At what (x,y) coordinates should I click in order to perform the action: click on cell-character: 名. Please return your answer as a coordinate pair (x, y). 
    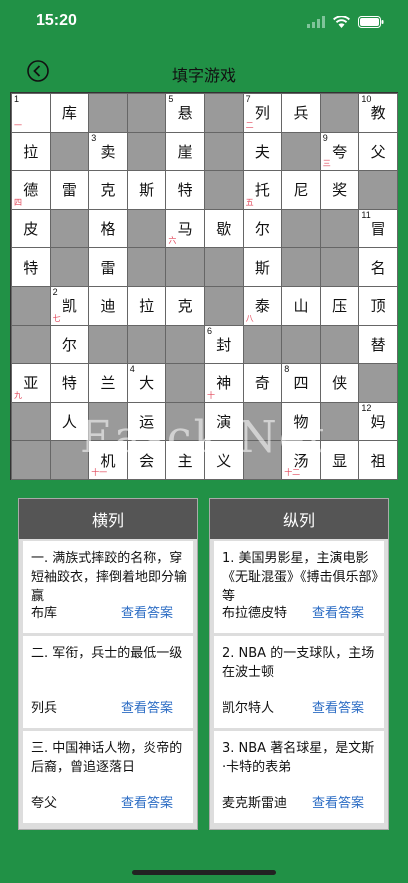
    Looking at the image, I should click on (378, 267).